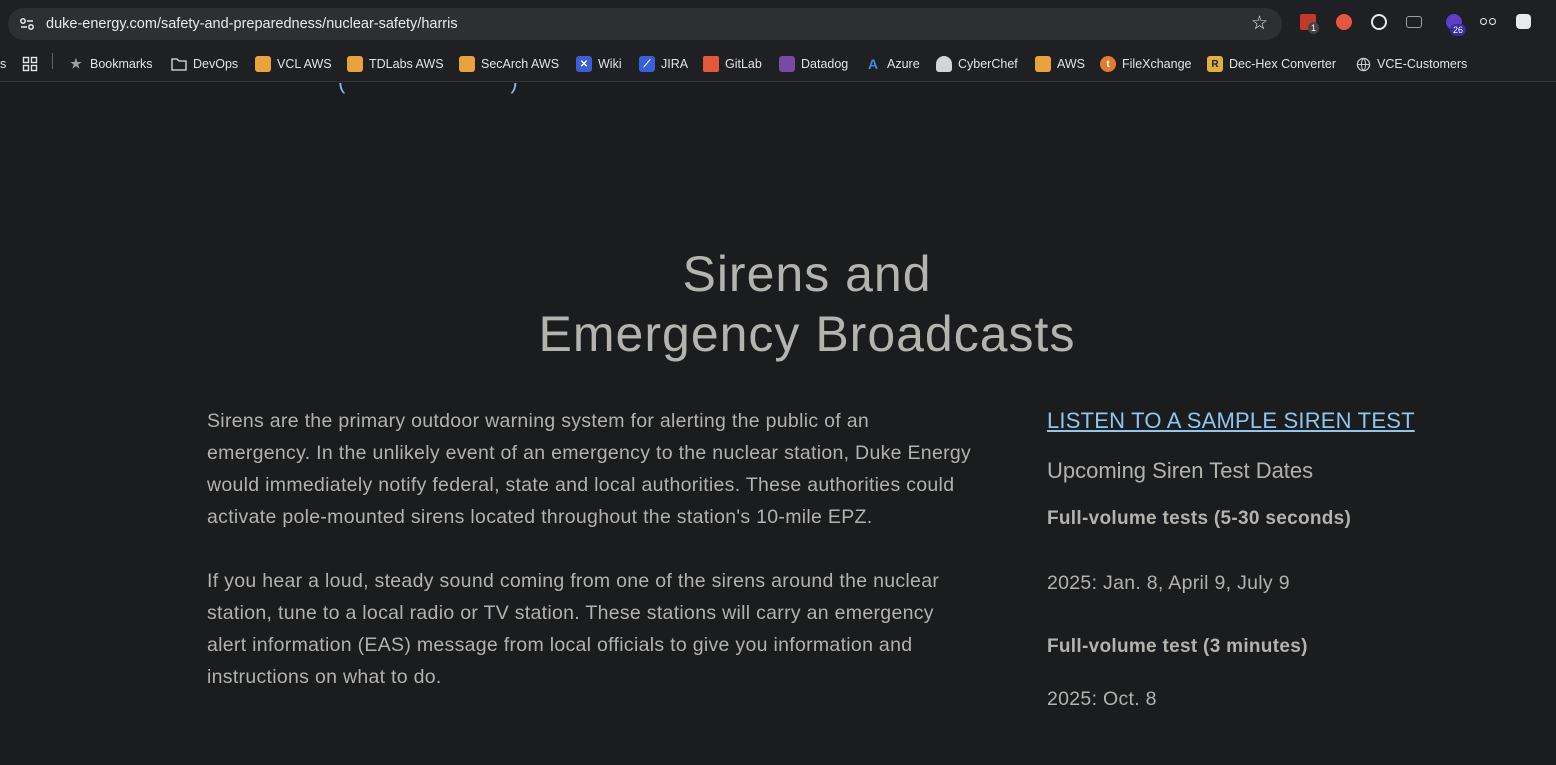 The image size is (1556, 765). I want to click on extension-eyes-icon, so click(1489, 23).